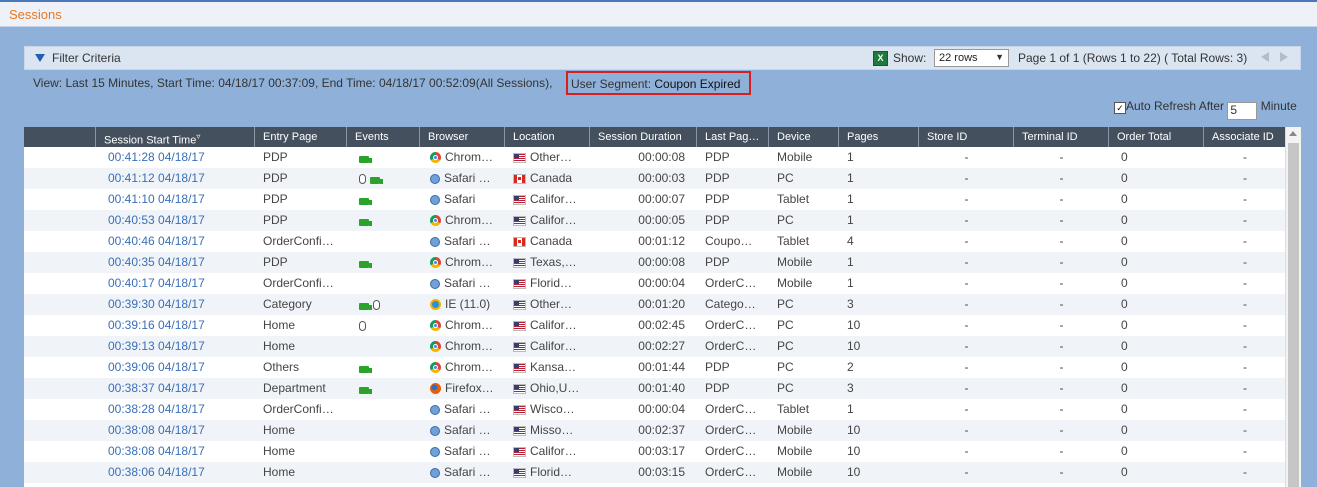 The image size is (1317, 487). Describe the element at coordinates (1205, 109) in the screenshot. I see `auto-refresh-control: ✓ Auto Refresh After 5 Minute` at that location.